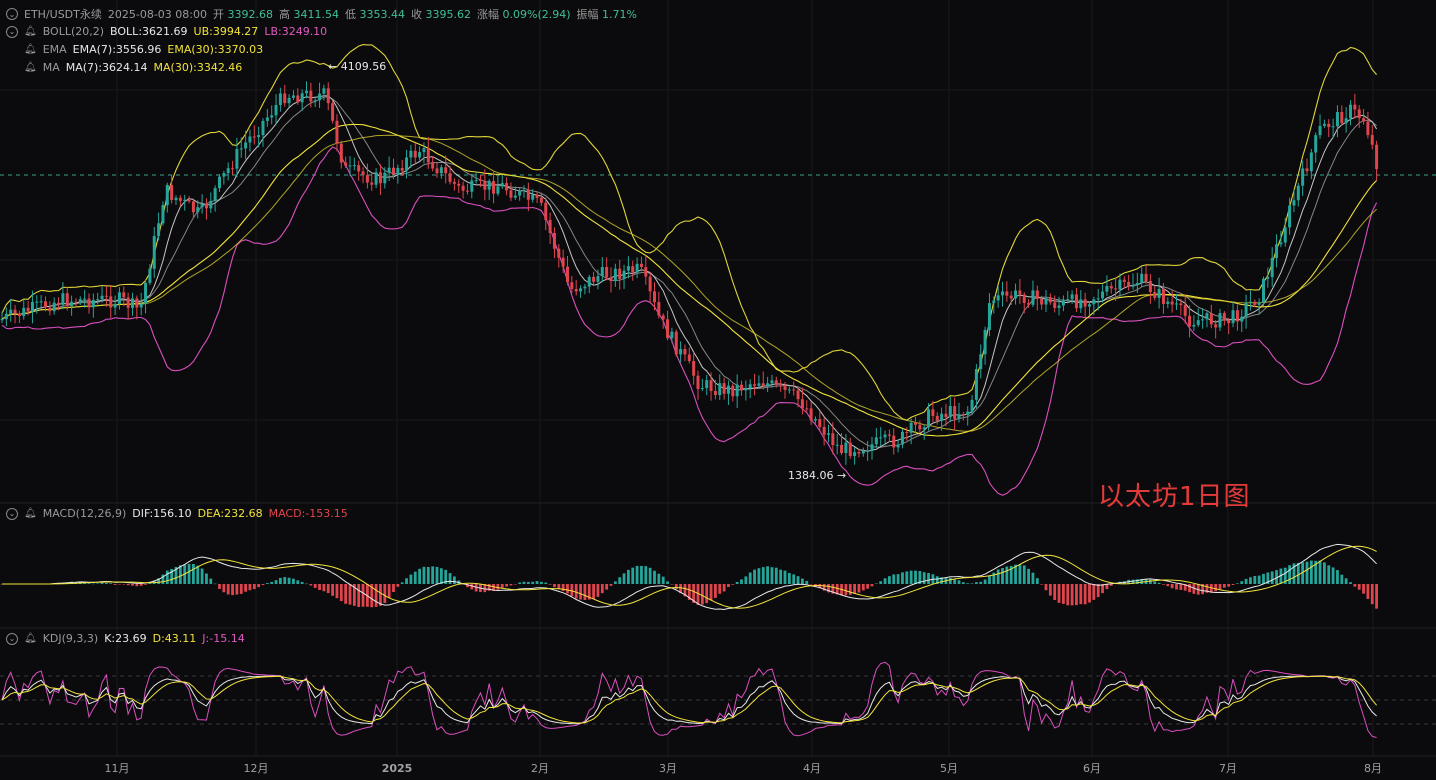 Image resolution: width=1436 pixels, height=780 pixels. I want to click on x-tick-label: 3月, so click(668, 768).